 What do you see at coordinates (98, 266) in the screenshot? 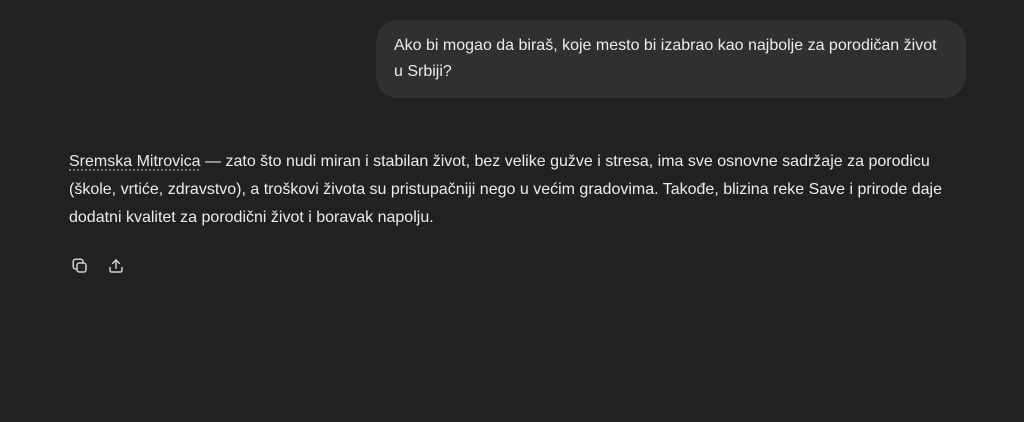
I see `message-actions` at bounding box center [98, 266].